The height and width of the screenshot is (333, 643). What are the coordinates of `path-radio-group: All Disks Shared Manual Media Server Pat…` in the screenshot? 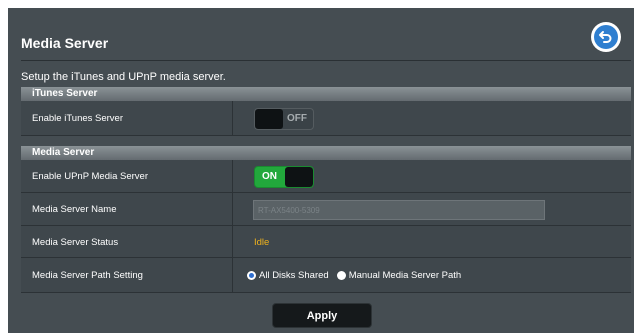 It's located at (358, 275).